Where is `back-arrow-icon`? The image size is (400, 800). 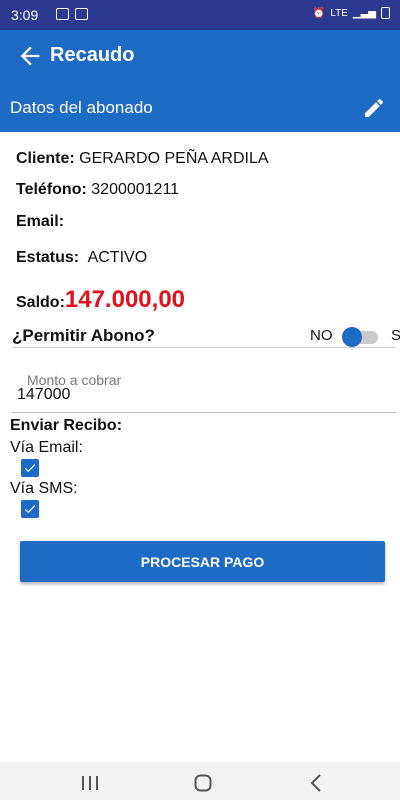 back-arrow-icon is located at coordinates (30, 56).